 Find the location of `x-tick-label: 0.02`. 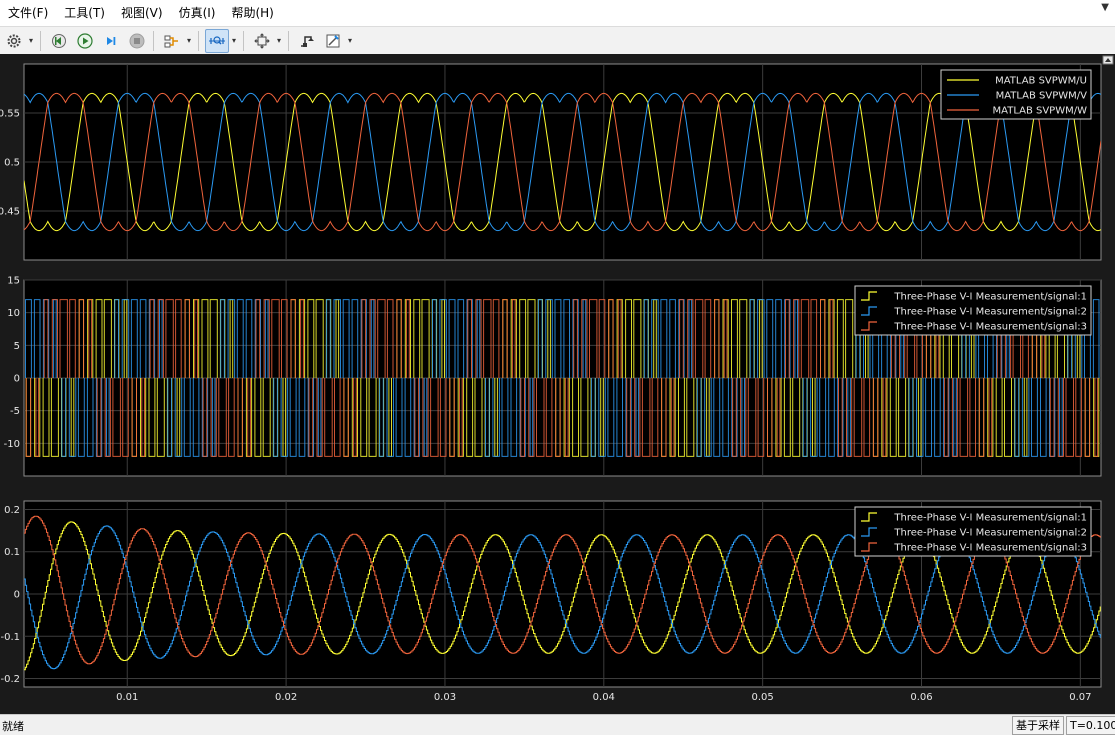

x-tick-label: 0.02 is located at coordinates (286, 697).